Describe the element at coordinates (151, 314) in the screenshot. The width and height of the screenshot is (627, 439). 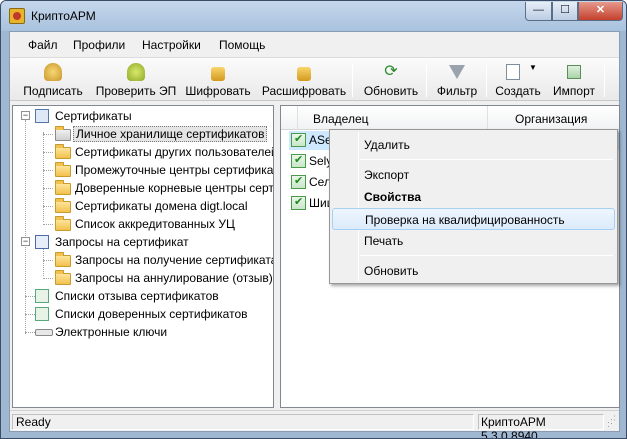
I see `tree-label: Списки доверенных сертификатов` at that location.